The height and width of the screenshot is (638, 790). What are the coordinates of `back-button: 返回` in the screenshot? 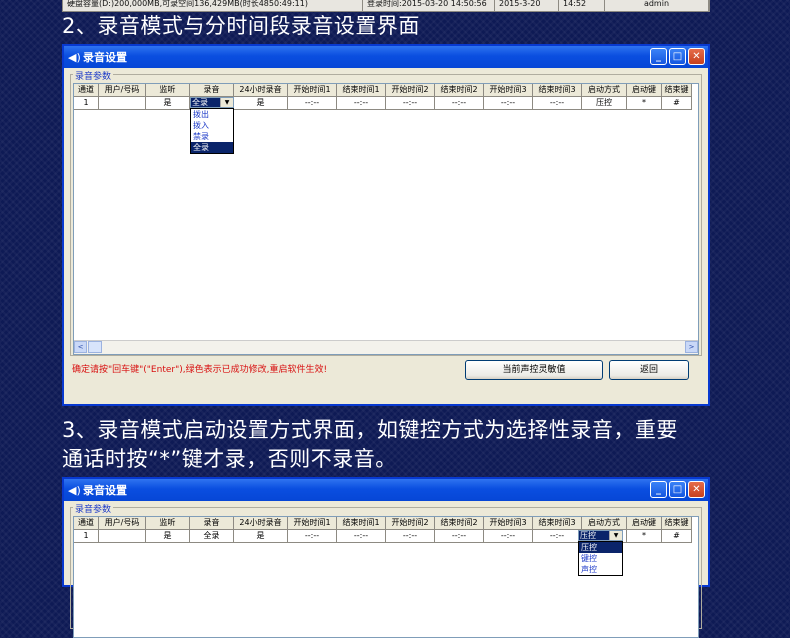 It's located at (649, 370).